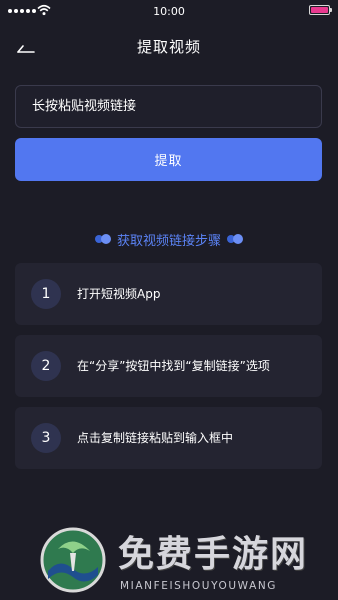 Image resolution: width=338 pixels, height=600 pixels. What do you see at coordinates (46, 366) in the screenshot?
I see `step-number: 2` at bounding box center [46, 366].